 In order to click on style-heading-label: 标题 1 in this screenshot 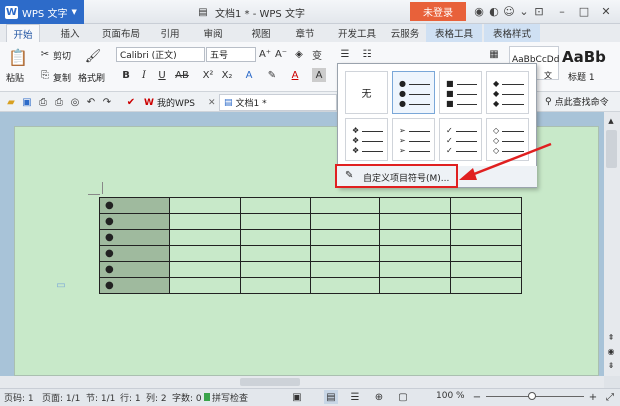, I will do `click(581, 76)`.